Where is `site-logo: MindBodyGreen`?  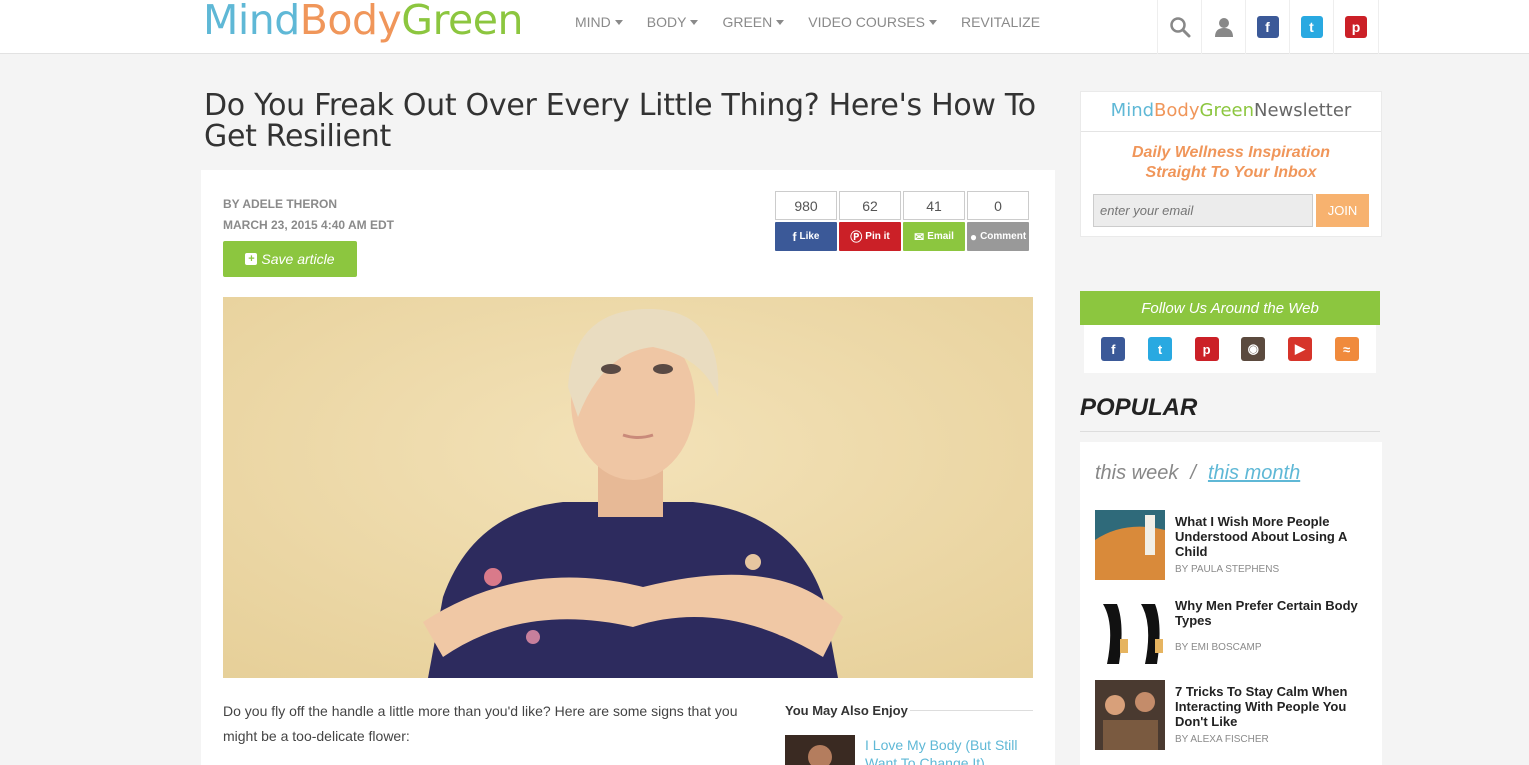
site-logo: MindBodyGreen is located at coordinates (363, 22).